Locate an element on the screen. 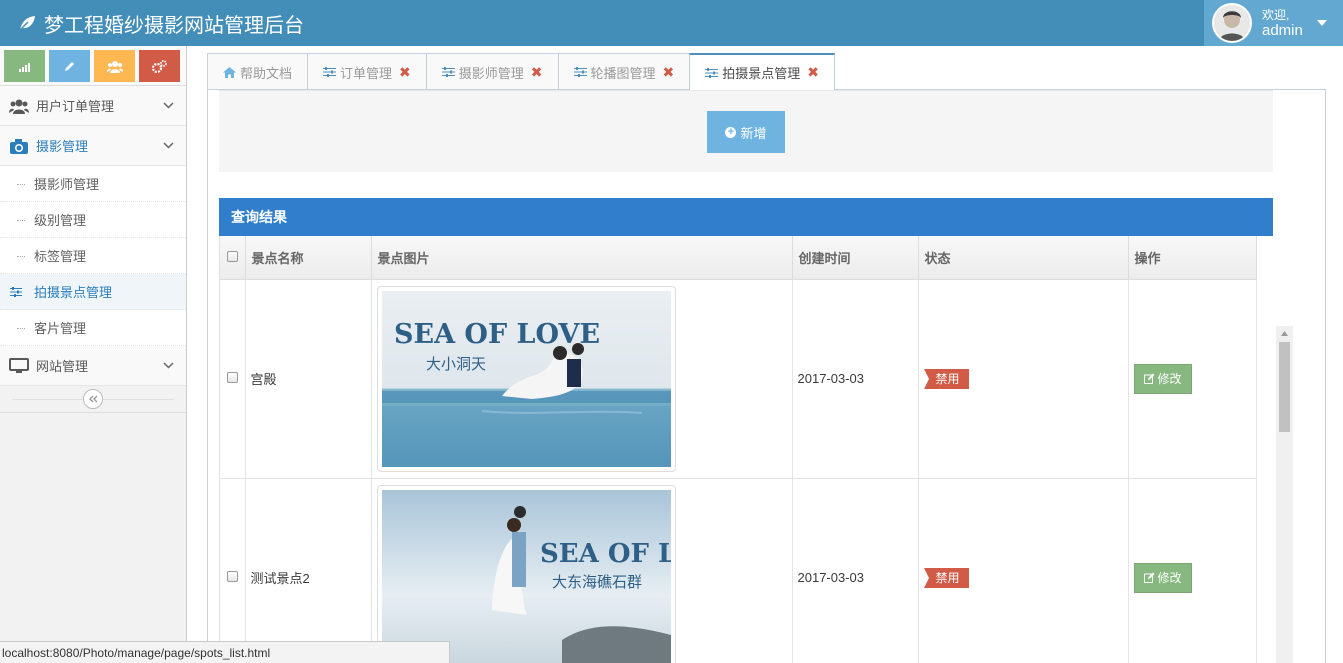  caret-down-icon is located at coordinates (1321, 23).